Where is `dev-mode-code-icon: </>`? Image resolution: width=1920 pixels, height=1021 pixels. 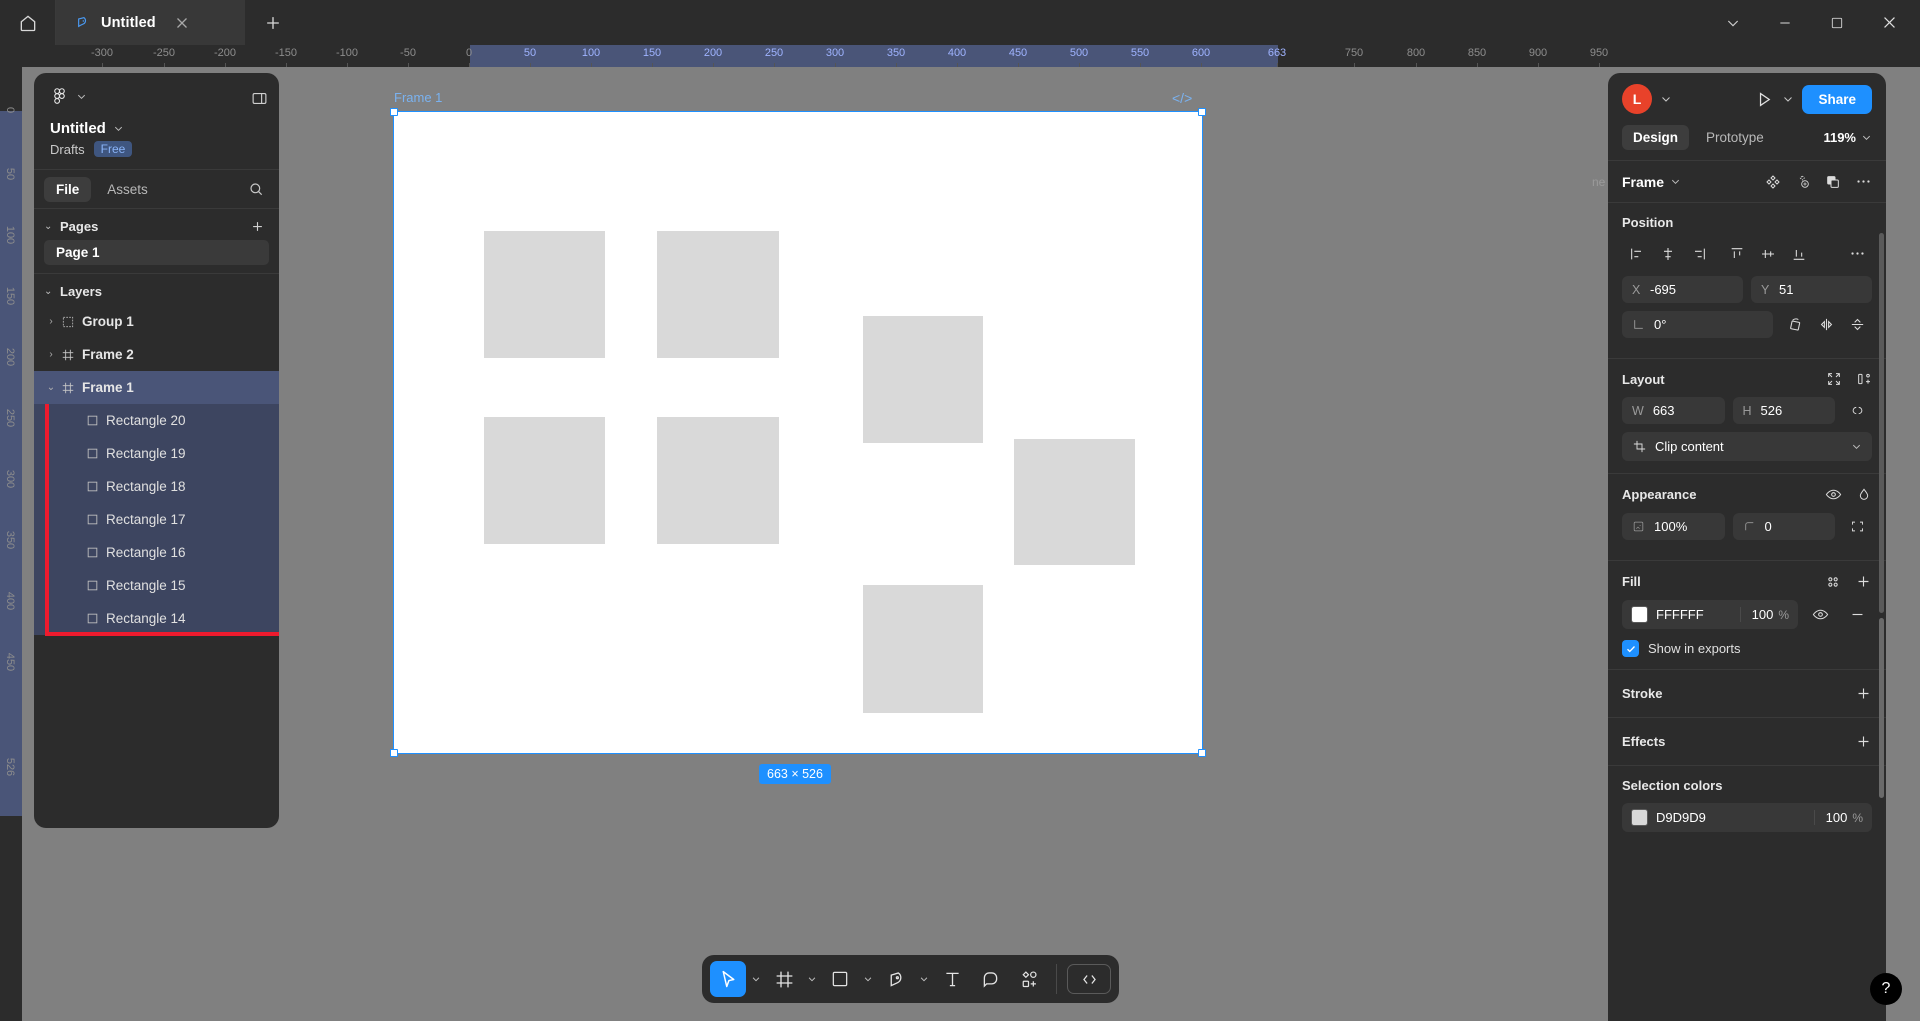
dev-mode-code-icon: </> is located at coordinates (1182, 98).